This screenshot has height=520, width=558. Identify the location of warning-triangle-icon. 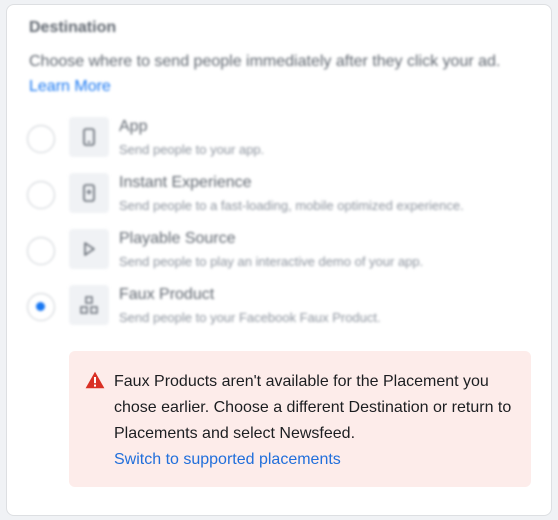
(95, 382).